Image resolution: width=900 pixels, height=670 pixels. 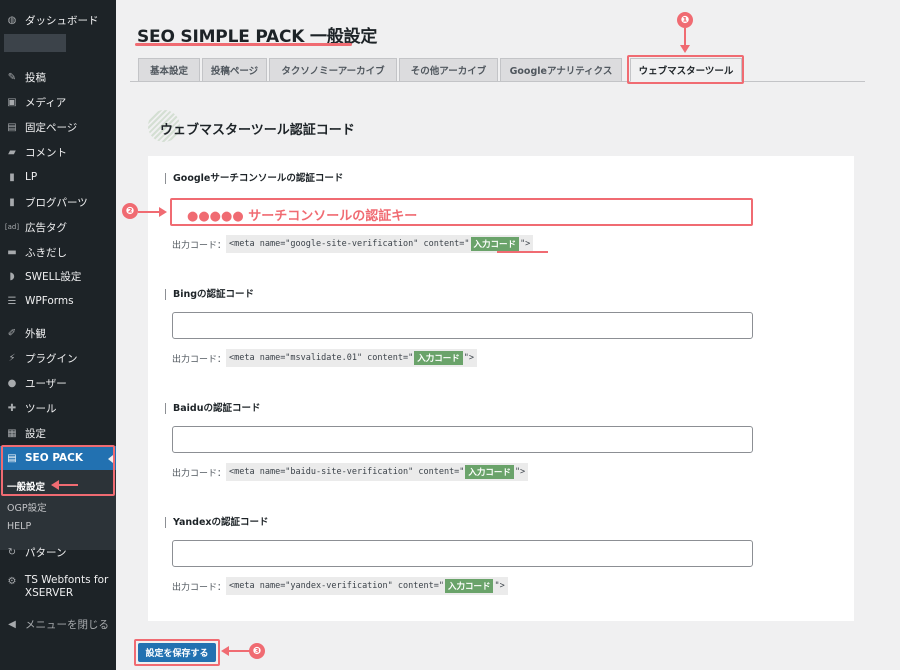 I want to click on speech-icon: ▬, so click(x=12, y=252).